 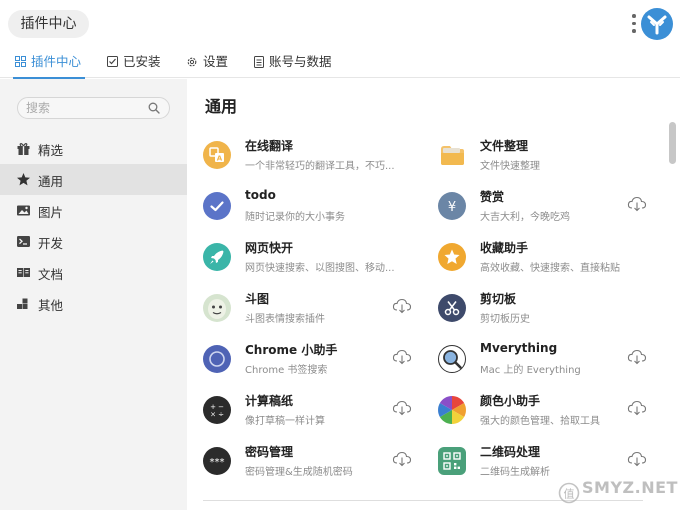 What do you see at coordinates (23, 149) in the screenshot?
I see `gift-icon` at bounding box center [23, 149].